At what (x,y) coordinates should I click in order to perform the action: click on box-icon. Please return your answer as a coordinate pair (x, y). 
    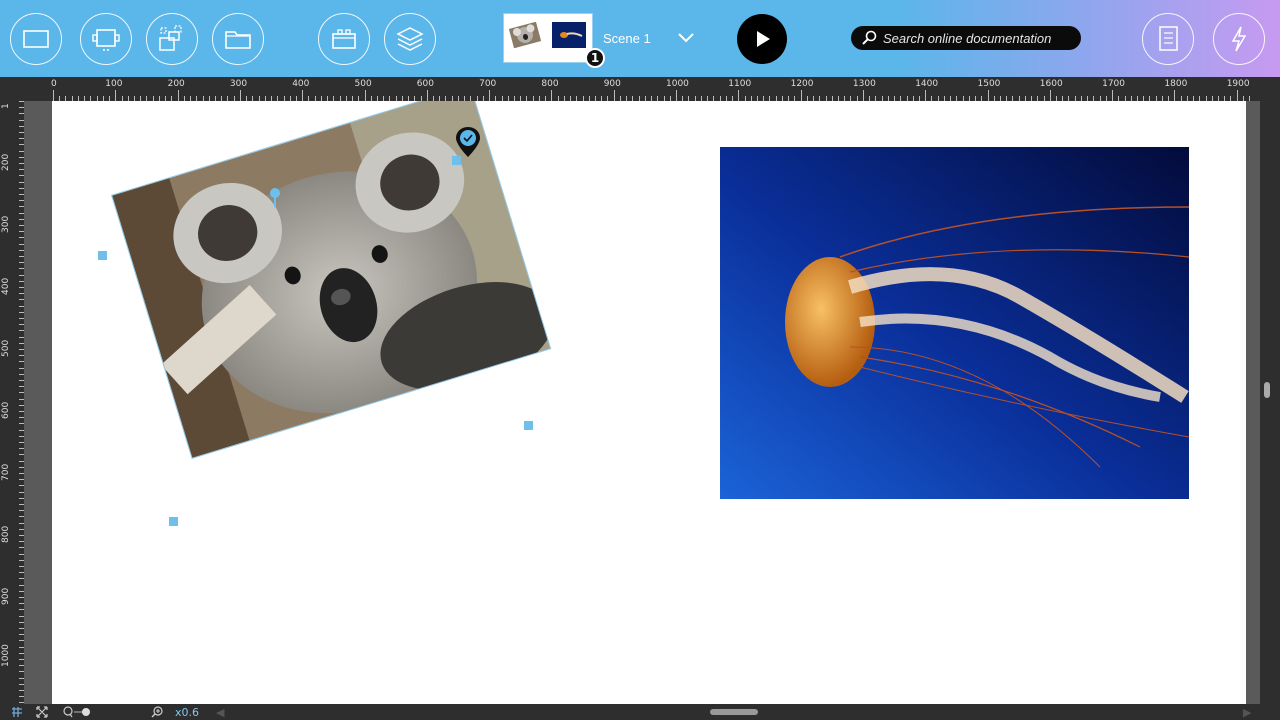
    Looking at the image, I should click on (344, 39).